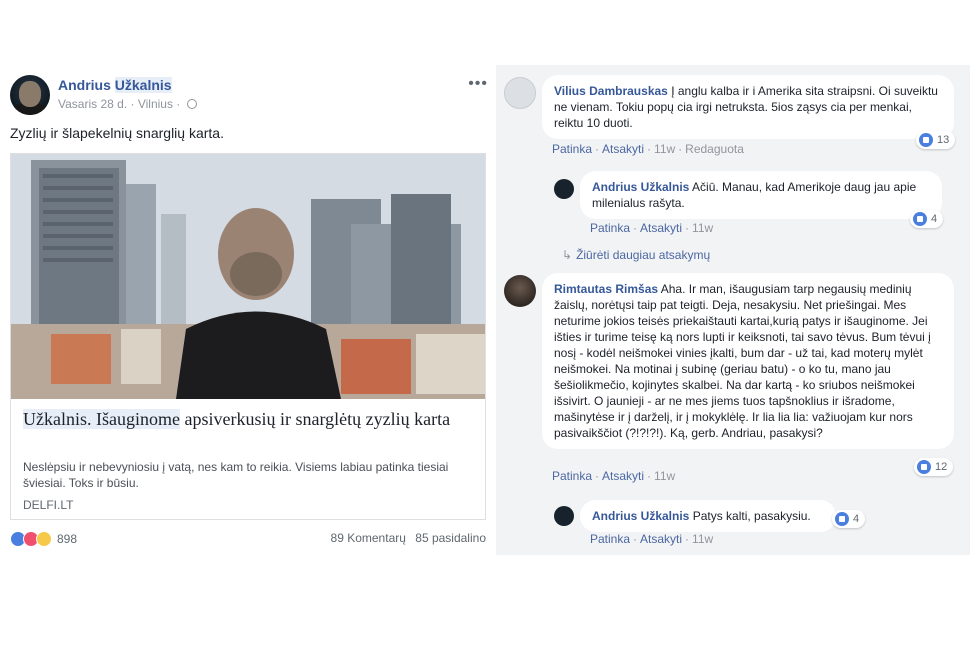  I want to click on more-replies-label: Žiūrėti daugiau atsakymų, so click(643, 255).